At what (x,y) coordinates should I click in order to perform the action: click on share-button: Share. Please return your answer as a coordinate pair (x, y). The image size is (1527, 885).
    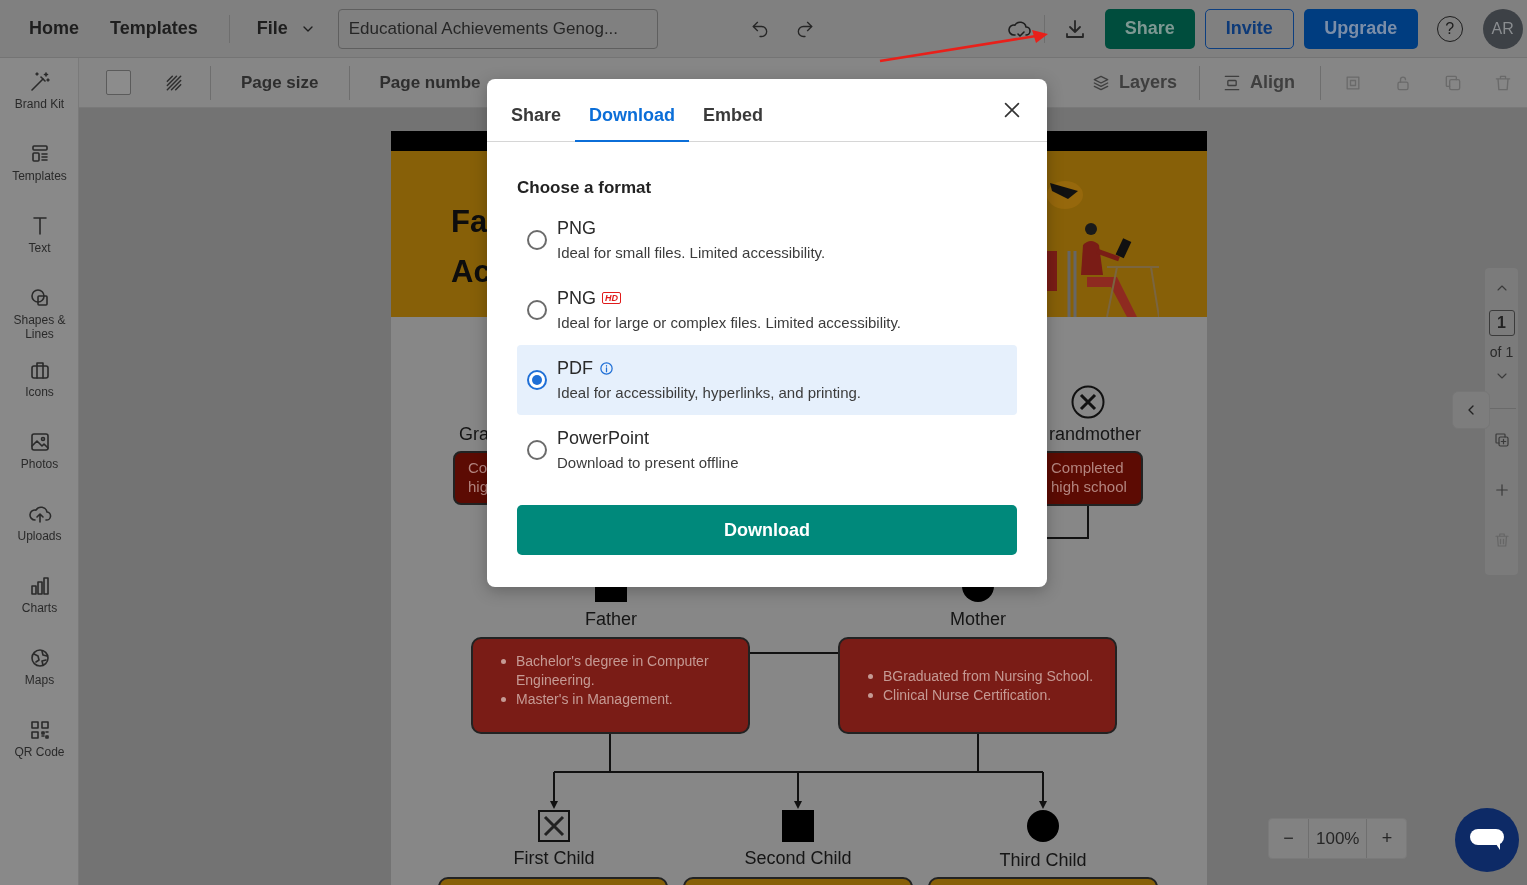
    Looking at the image, I should click on (1149, 28).